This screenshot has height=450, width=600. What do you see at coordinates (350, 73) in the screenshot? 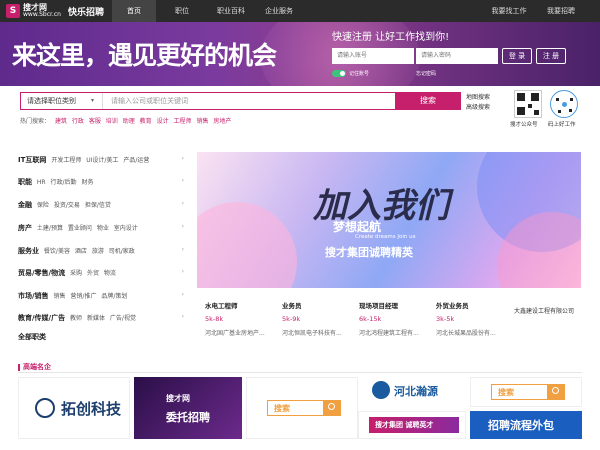
I see `remember-account: 记住账号` at bounding box center [350, 73].